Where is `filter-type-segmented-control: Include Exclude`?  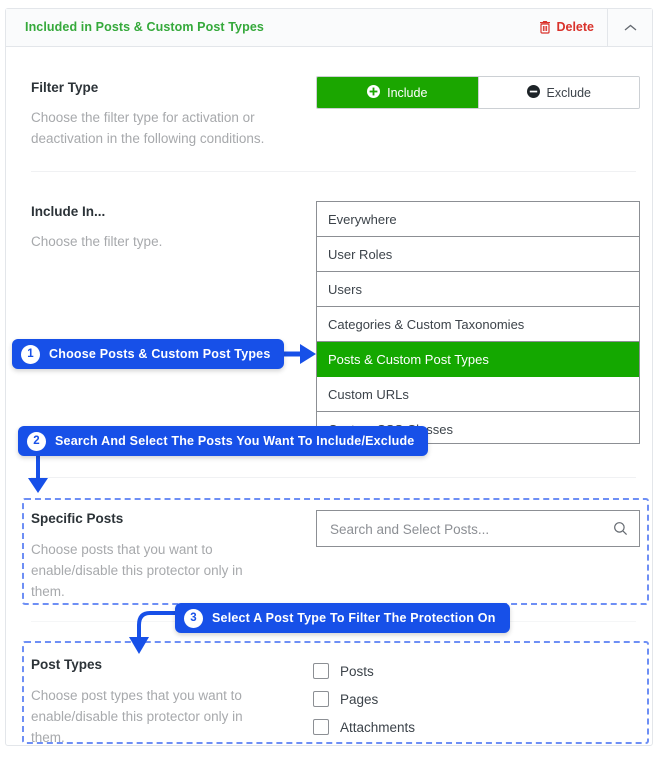
filter-type-segmented-control: Include Exclude is located at coordinates (478, 92).